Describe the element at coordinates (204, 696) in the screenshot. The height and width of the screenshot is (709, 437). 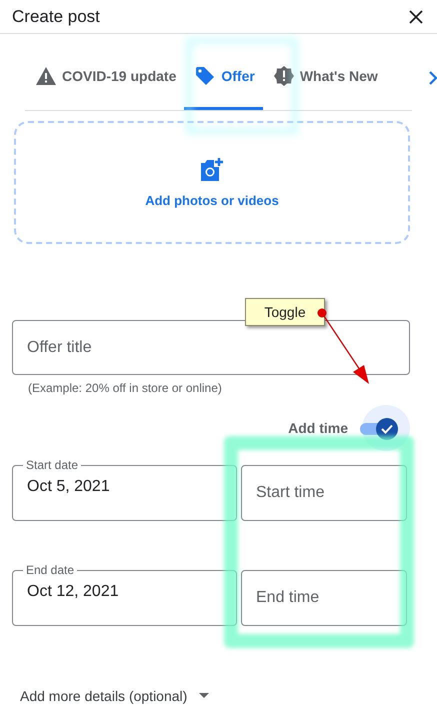
I see `dropdown-arrow-icon` at that location.